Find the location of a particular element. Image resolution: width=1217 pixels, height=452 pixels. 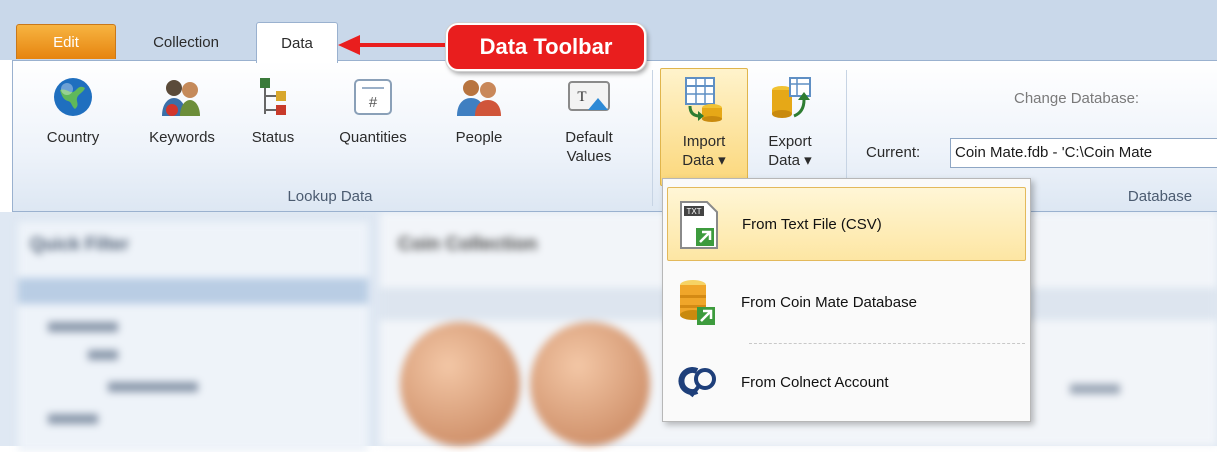

import-data-icon is located at coordinates (703, 99).